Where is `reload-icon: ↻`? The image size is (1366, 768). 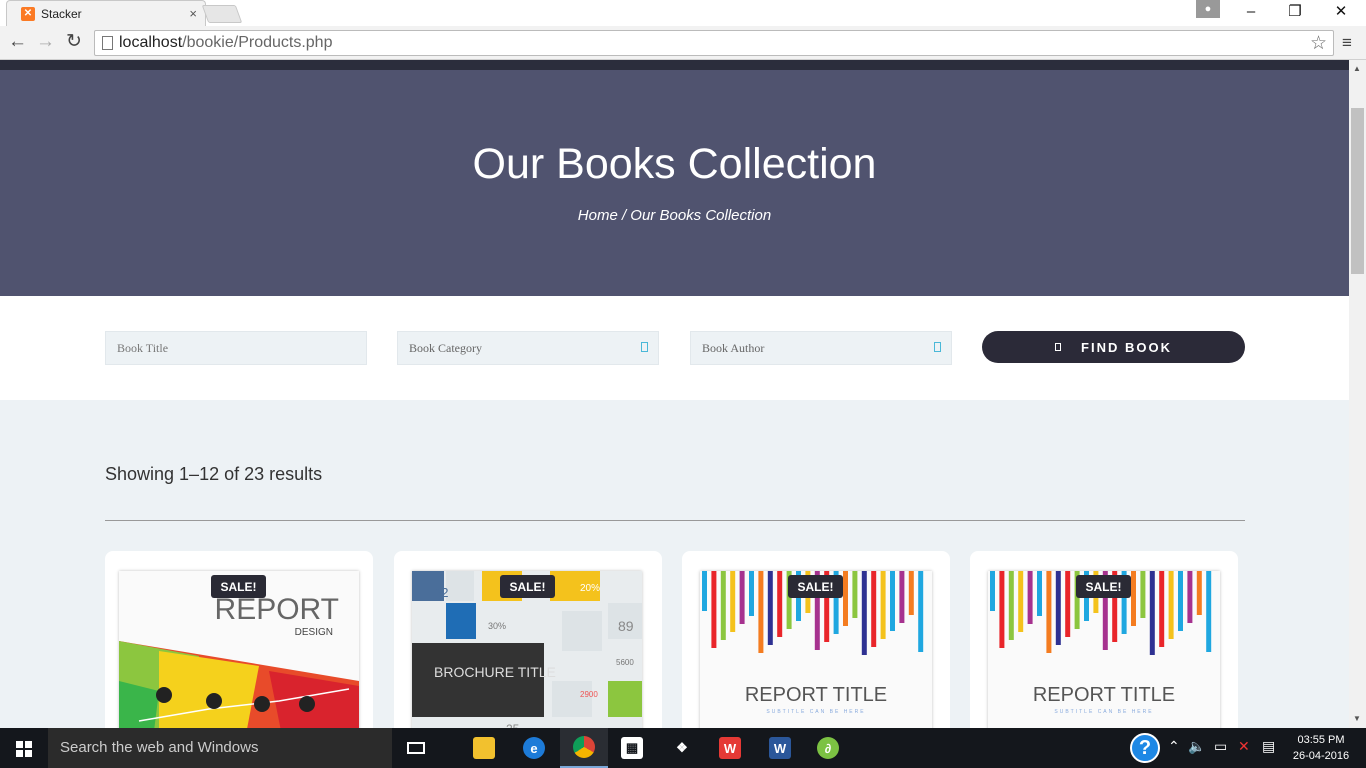 reload-icon: ↻ is located at coordinates (74, 42).